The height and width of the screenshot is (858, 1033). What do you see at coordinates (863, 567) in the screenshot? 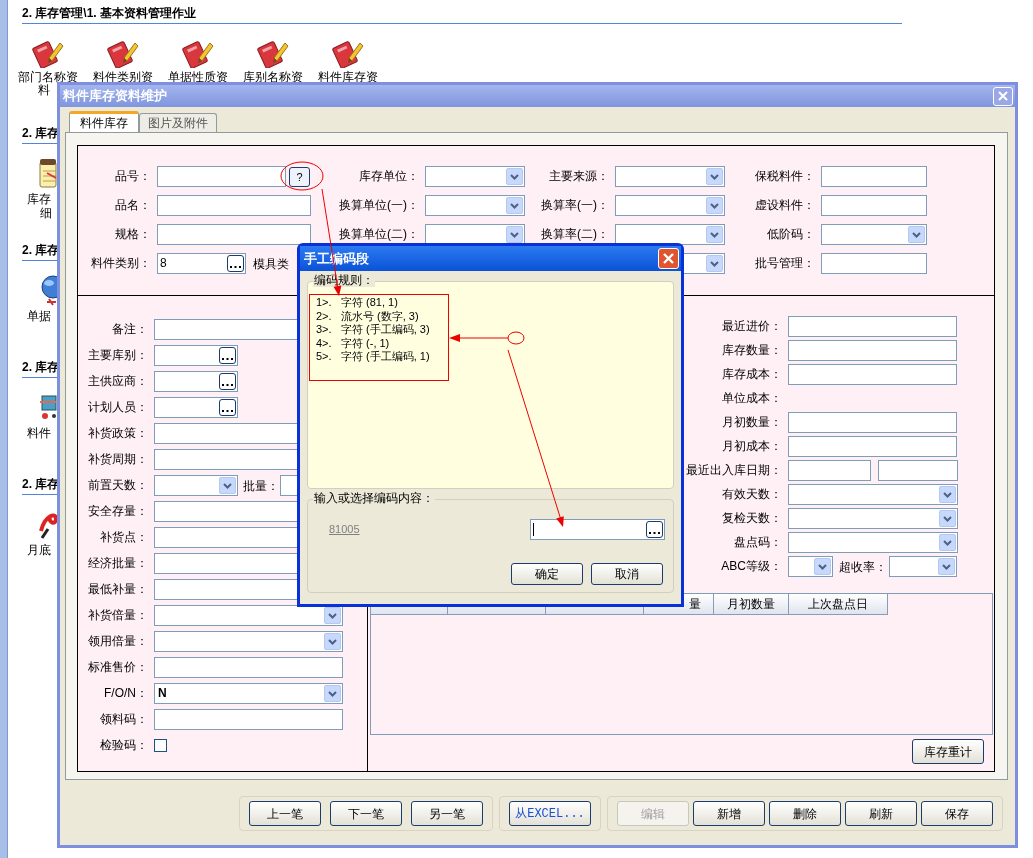
I see `field-label: 超收率：` at bounding box center [863, 567].